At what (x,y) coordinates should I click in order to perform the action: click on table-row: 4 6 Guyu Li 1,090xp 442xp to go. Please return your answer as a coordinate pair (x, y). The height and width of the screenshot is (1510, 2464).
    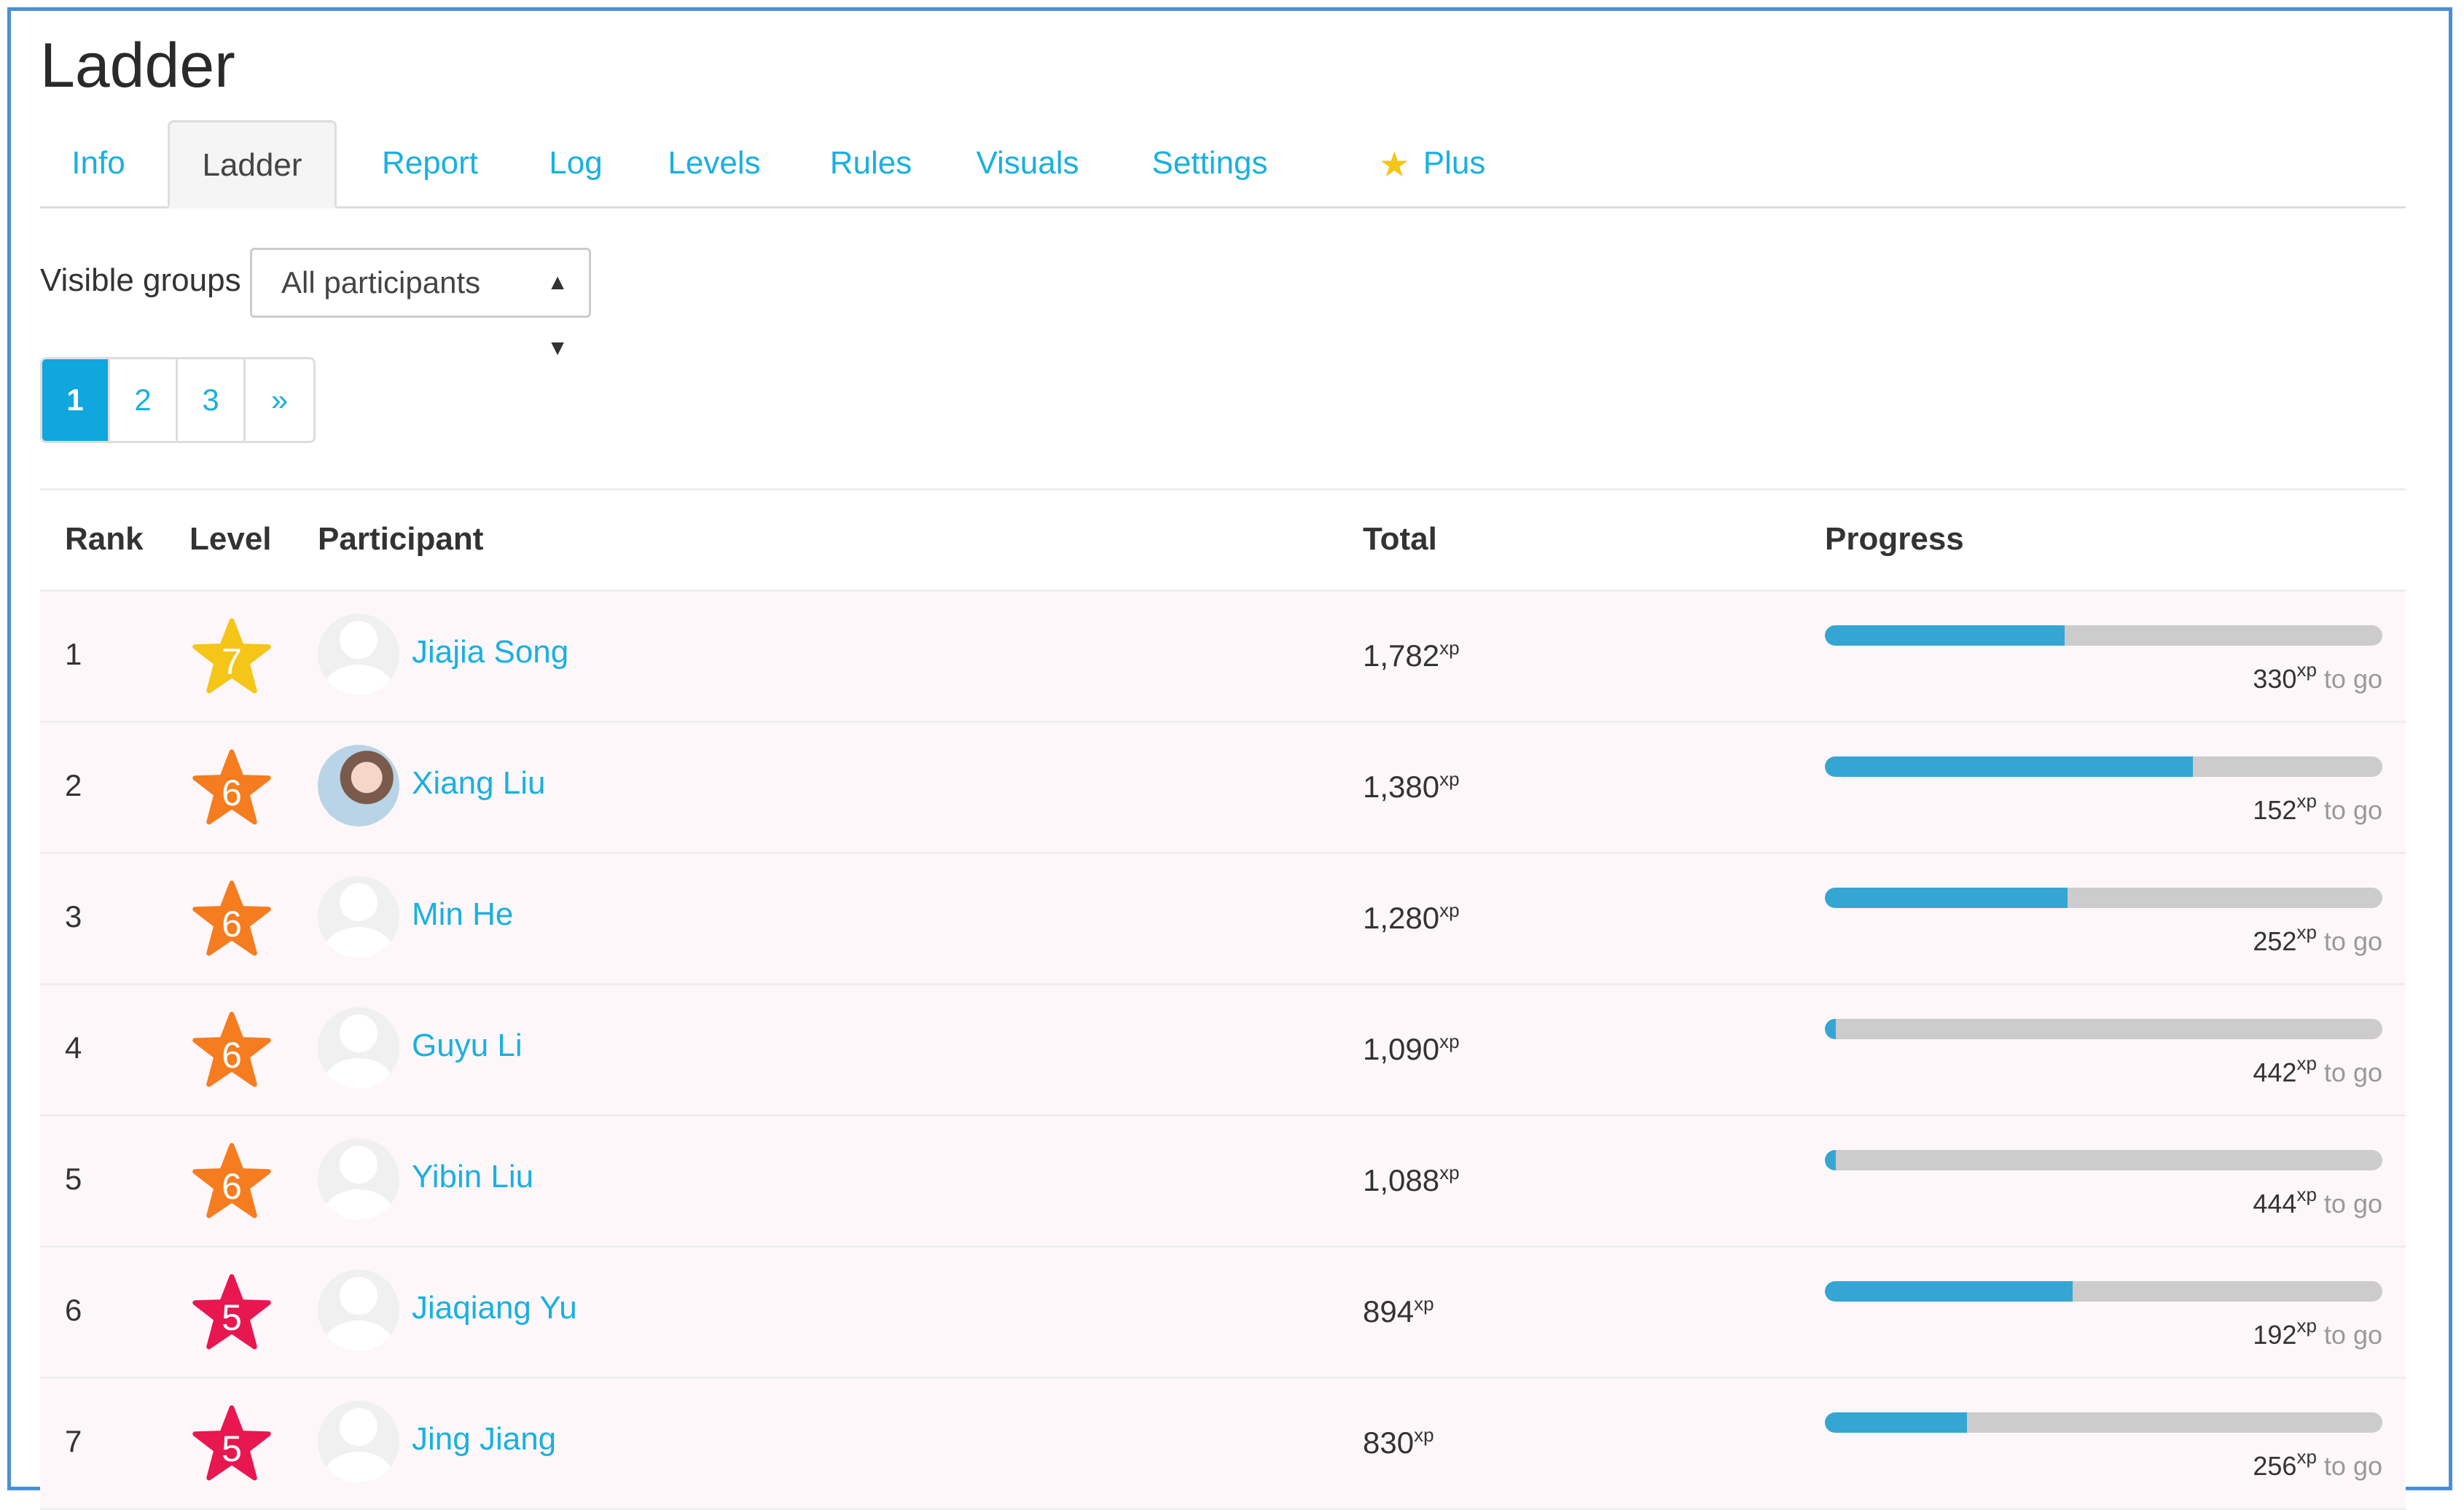
    Looking at the image, I should click on (1223, 1050).